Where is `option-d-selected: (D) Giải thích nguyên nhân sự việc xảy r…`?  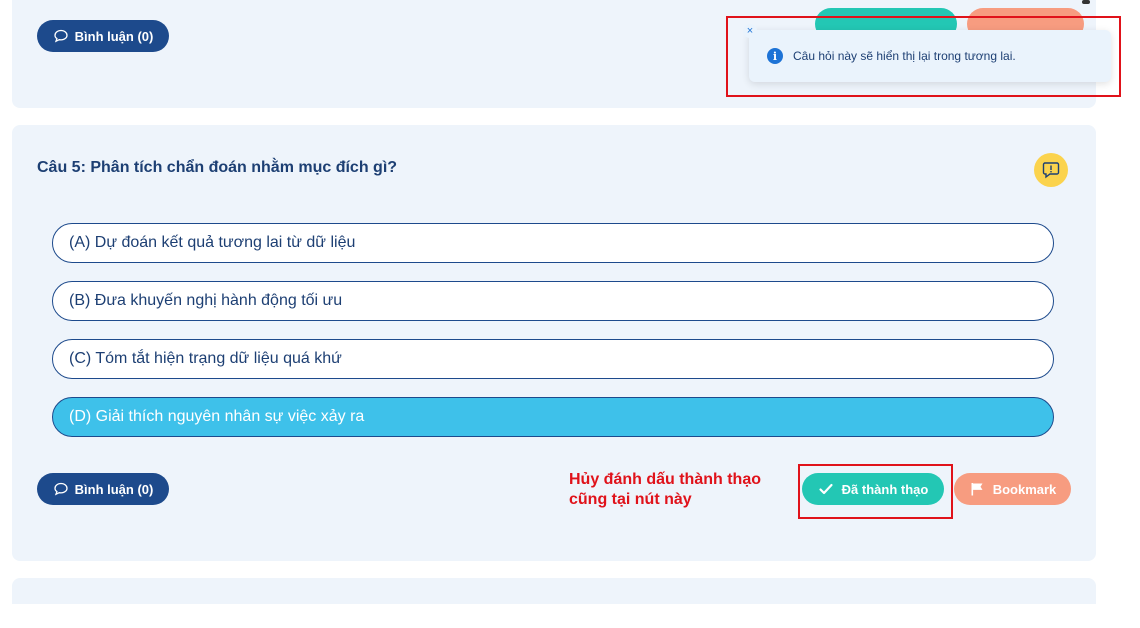
option-d-selected: (D) Giải thích nguyên nhân sự việc xảy r… is located at coordinates (553, 417).